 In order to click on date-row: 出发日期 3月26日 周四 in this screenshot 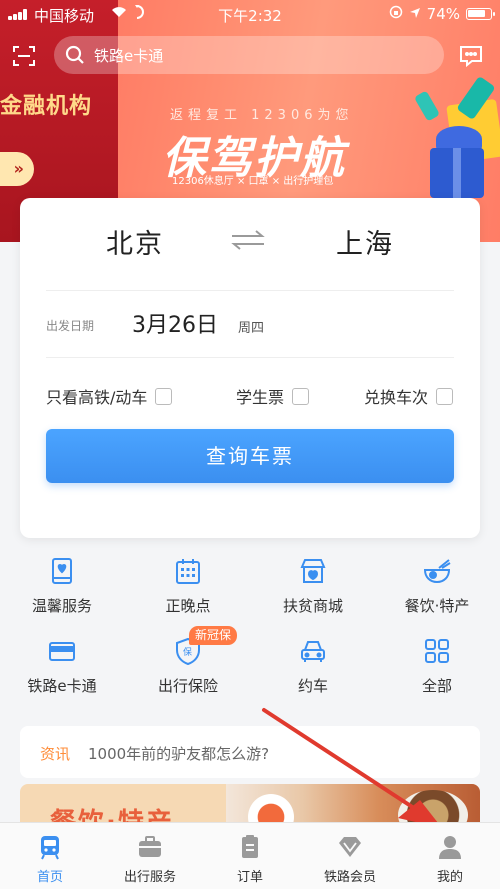, I will do `click(250, 324)`.